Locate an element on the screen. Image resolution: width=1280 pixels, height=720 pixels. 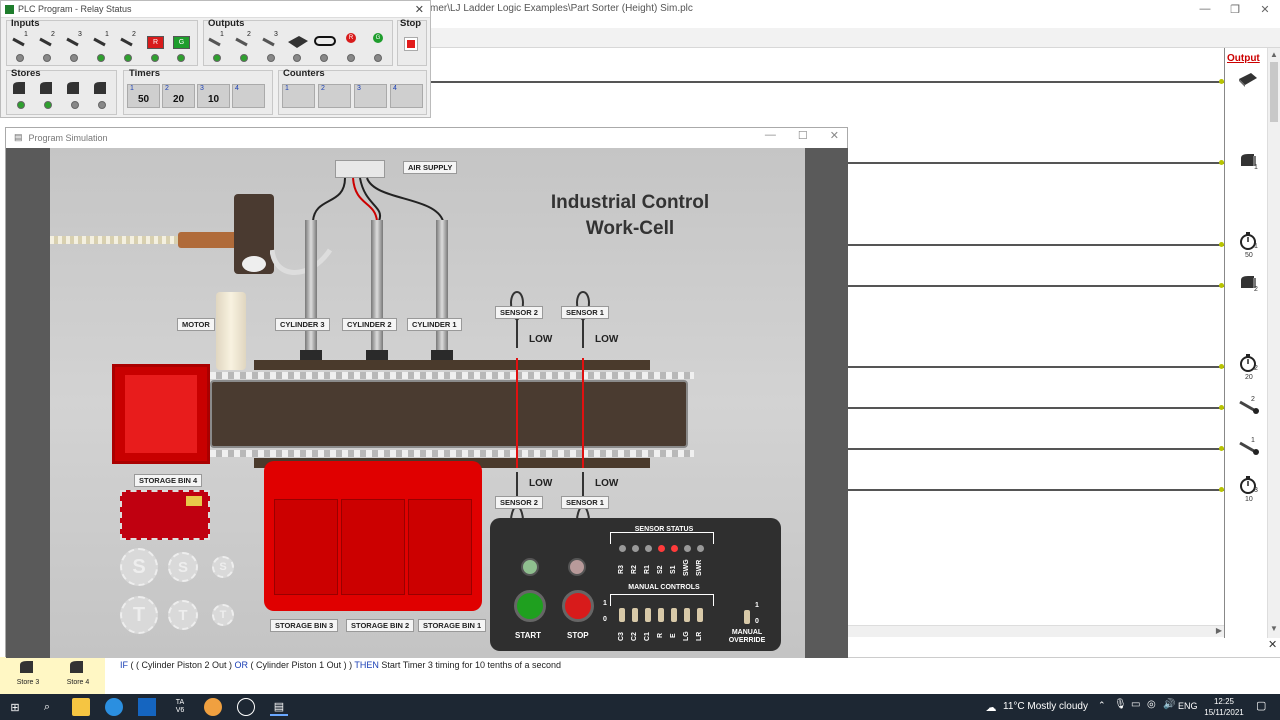
small-part-button-small: S is located at coordinates (223, 567).